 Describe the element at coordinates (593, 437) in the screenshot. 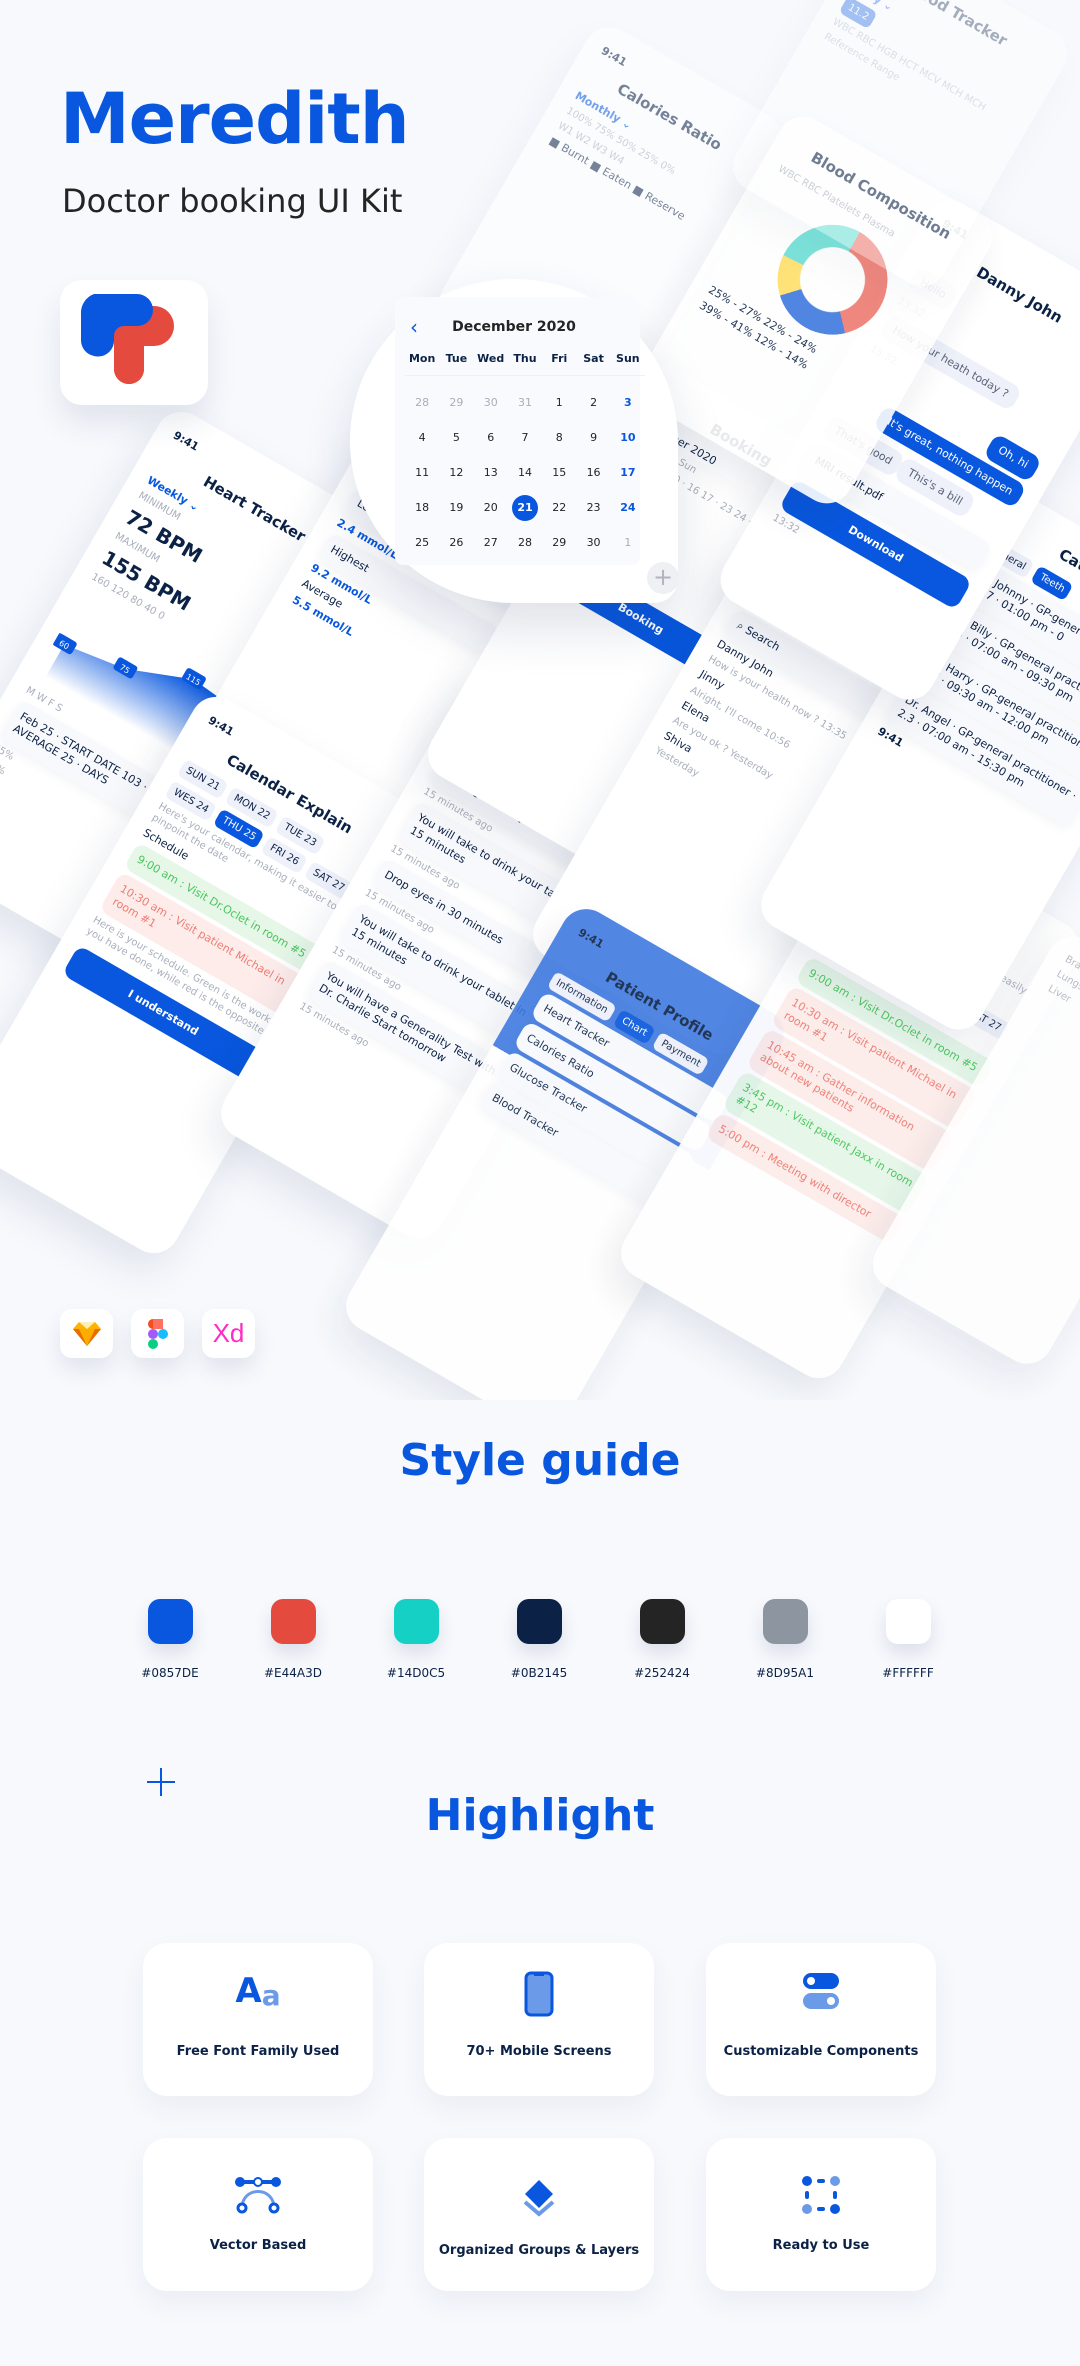

I see `calendar-day: 9` at that location.